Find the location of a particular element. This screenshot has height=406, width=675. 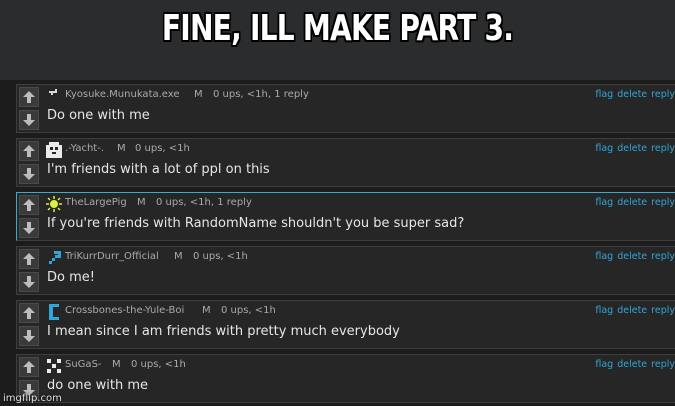

comment-body: Do me! is located at coordinates (71, 277).